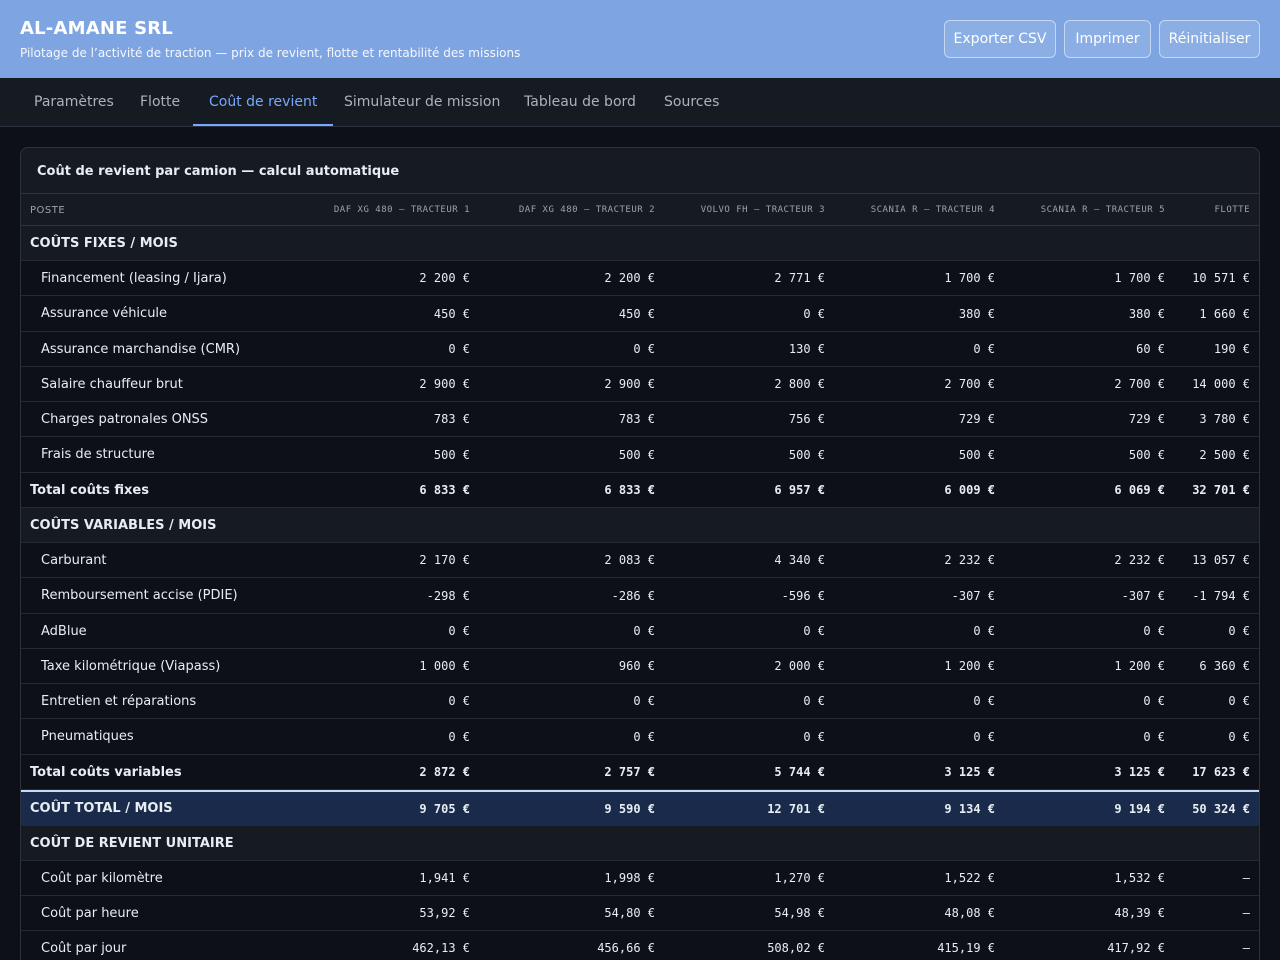 This screenshot has height=960, width=1280. I want to click on row-label: Assurance marchandise (CMR), so click(141, 349).